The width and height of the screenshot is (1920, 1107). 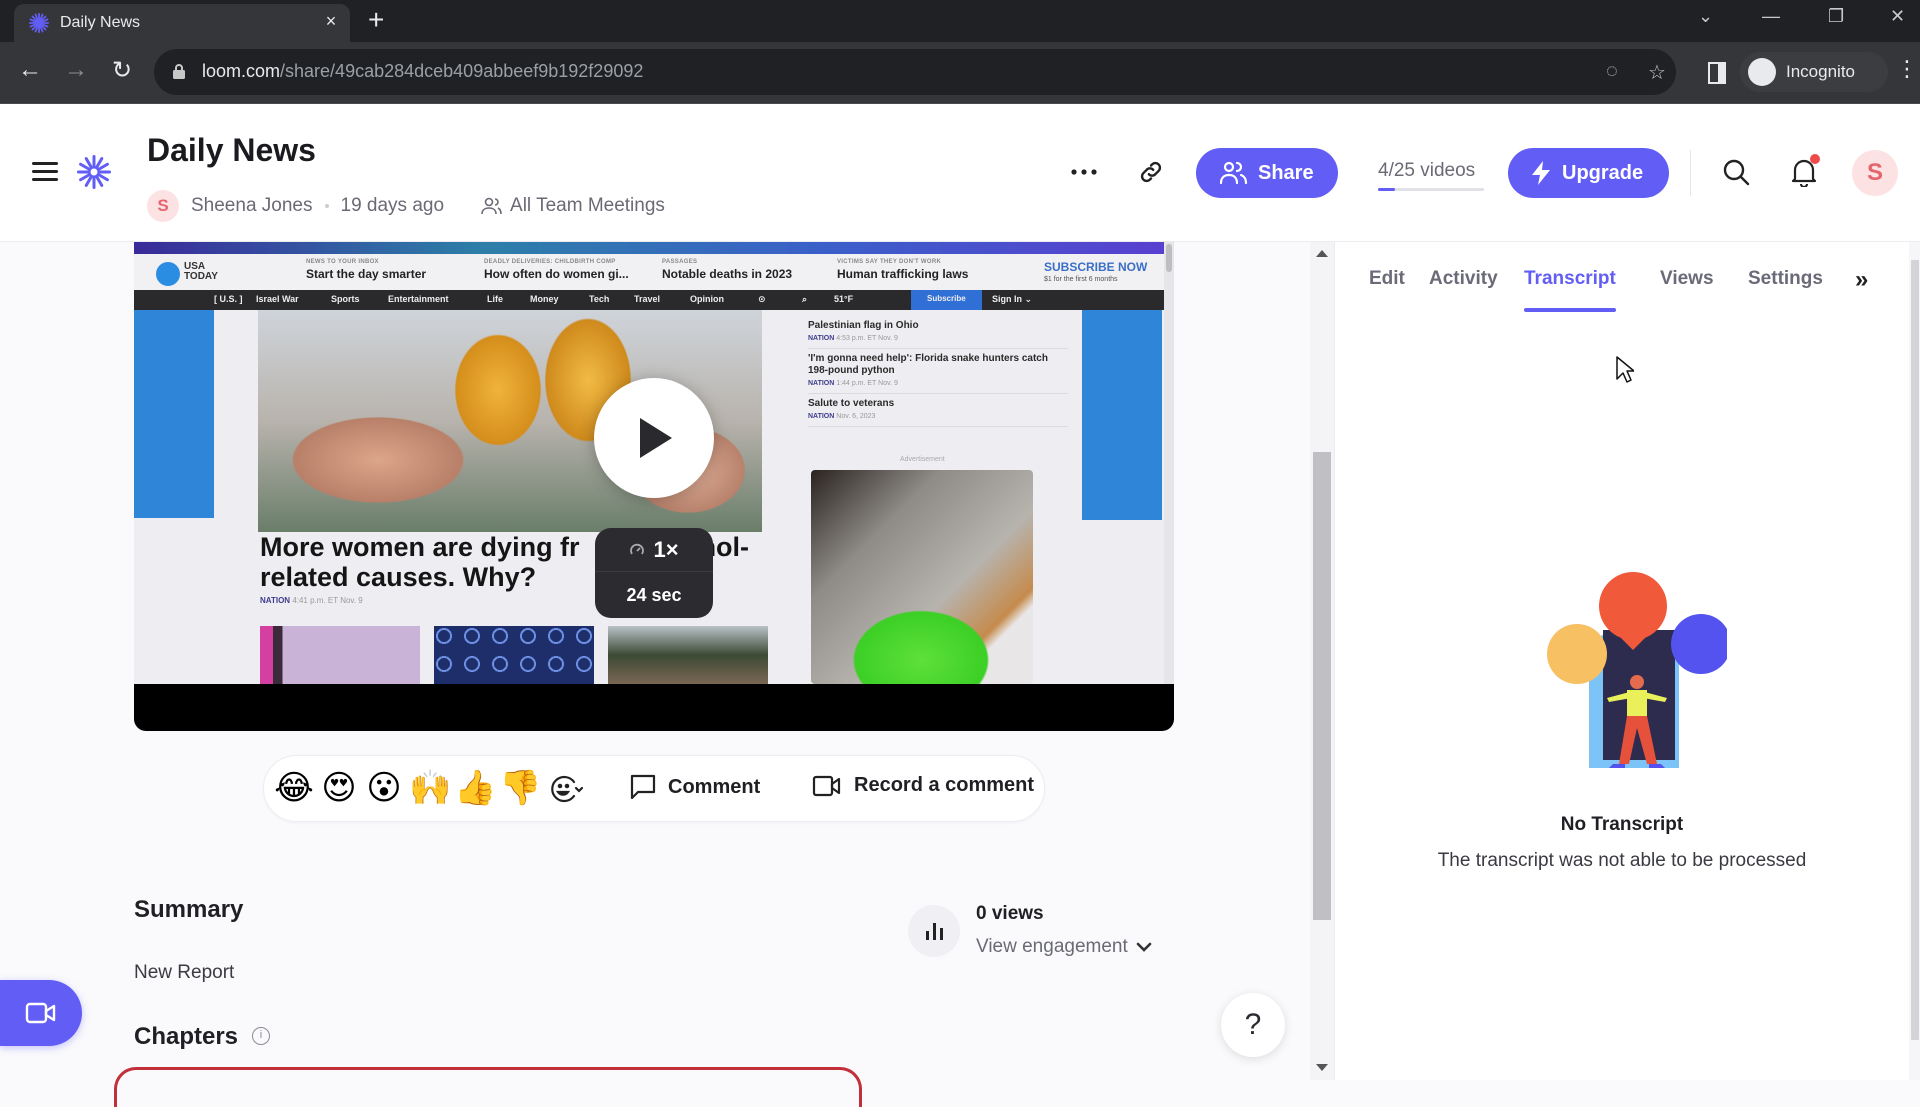 What do you see at coordinates (294, 788) in the screenshot?
I see `reaction-laugh: 😂` at bounding box center [294, 788].